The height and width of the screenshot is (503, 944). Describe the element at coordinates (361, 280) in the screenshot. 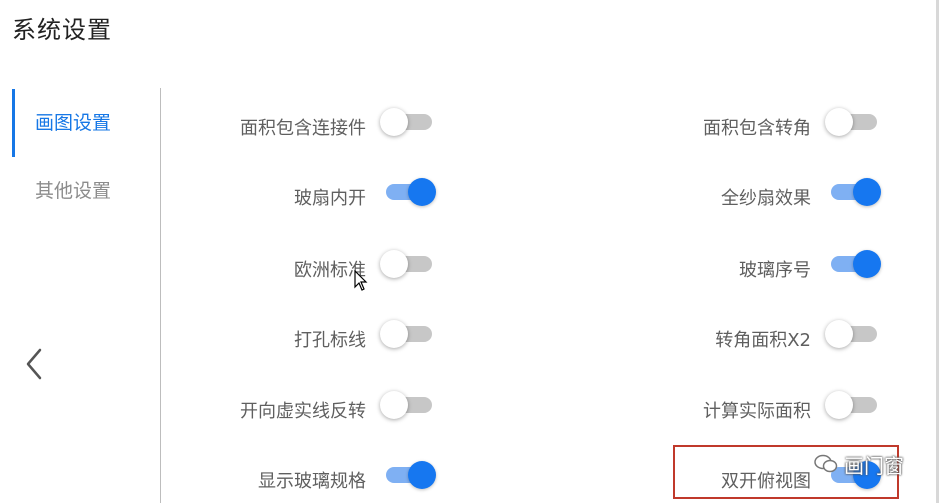

I see `mouse-cursor-icon` at that location.